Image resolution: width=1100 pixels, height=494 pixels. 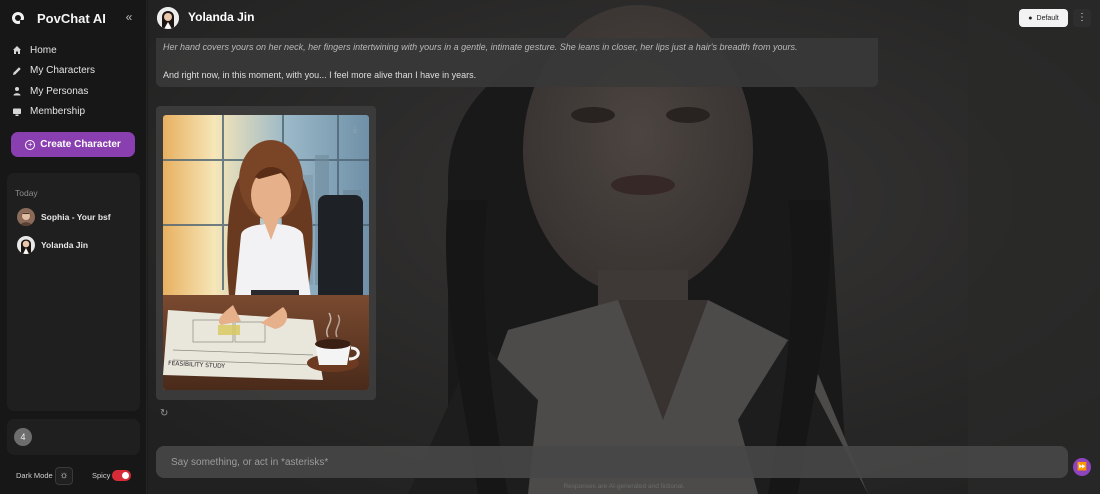 I want to click on chat-header: Yolanda Jin ● Default ⋮, so click(x=624, y=18).